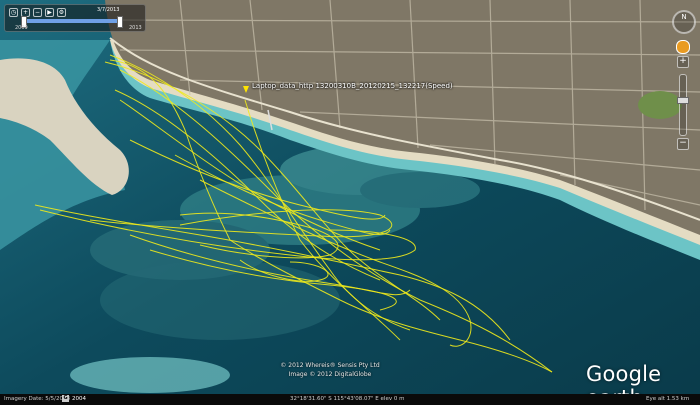 This screenshot has height=405, width=700. What do you see at coordinates (13, 12) in the screenshot?
I see `history-icon: ◷` at bounding box center [13, 12].